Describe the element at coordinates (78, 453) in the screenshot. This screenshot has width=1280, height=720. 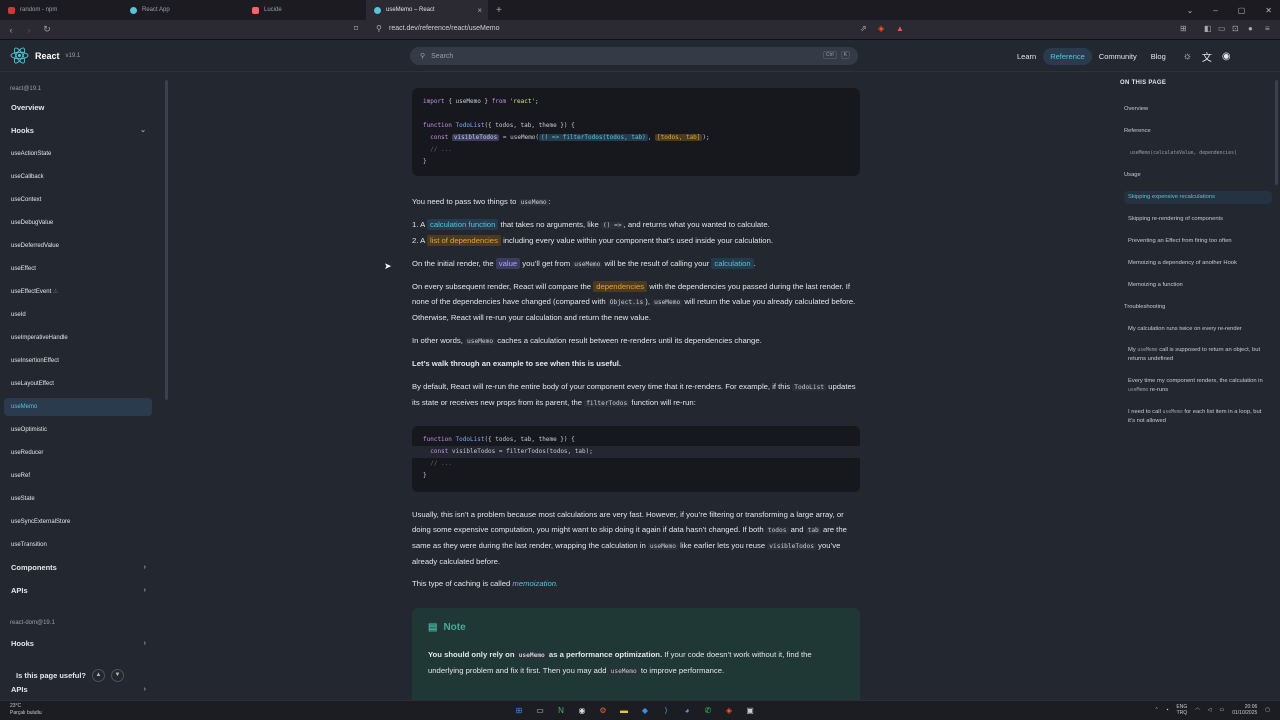
I see `sidebar-item-usereducer: useReducer` at that location.